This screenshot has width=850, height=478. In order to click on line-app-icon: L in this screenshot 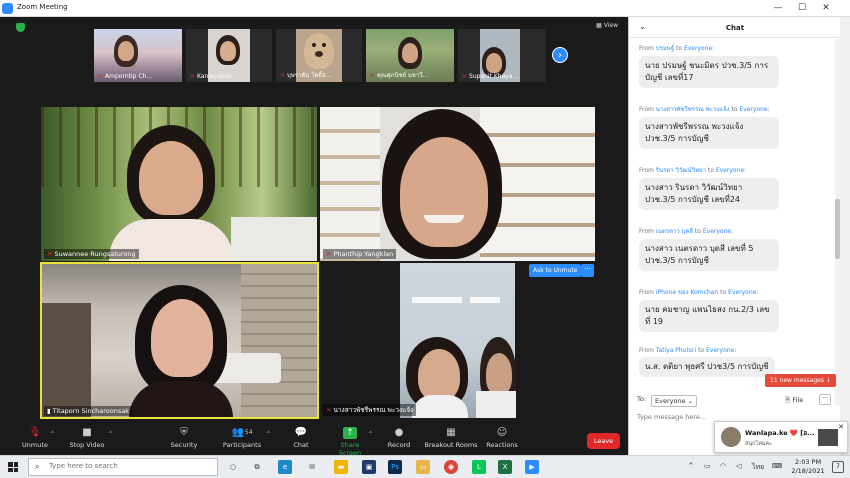, I will do `click(479, 467)`.